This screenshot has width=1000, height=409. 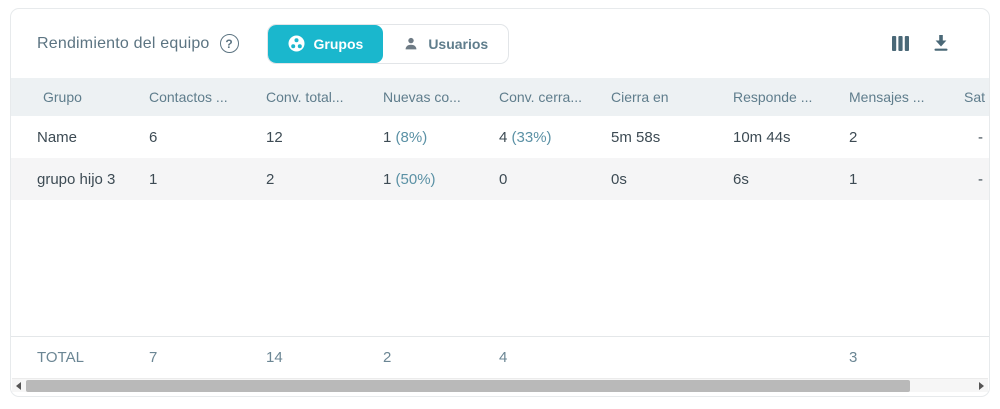 I want to click on groups-icon, so click(x=296, y=43).